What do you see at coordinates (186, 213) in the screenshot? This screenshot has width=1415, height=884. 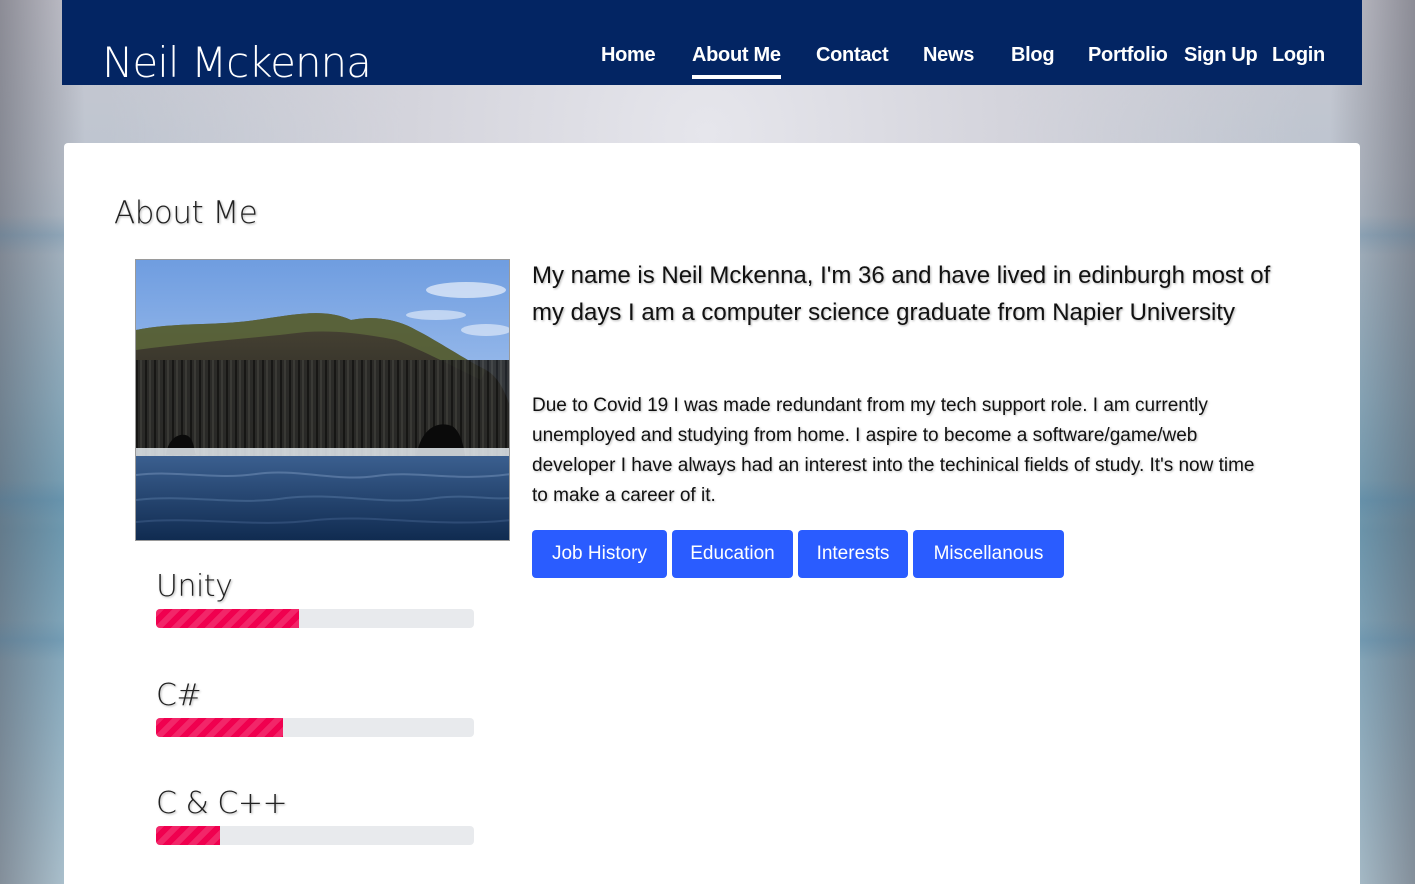 I see `page-title: About Me` at bounding box center [186, 213].